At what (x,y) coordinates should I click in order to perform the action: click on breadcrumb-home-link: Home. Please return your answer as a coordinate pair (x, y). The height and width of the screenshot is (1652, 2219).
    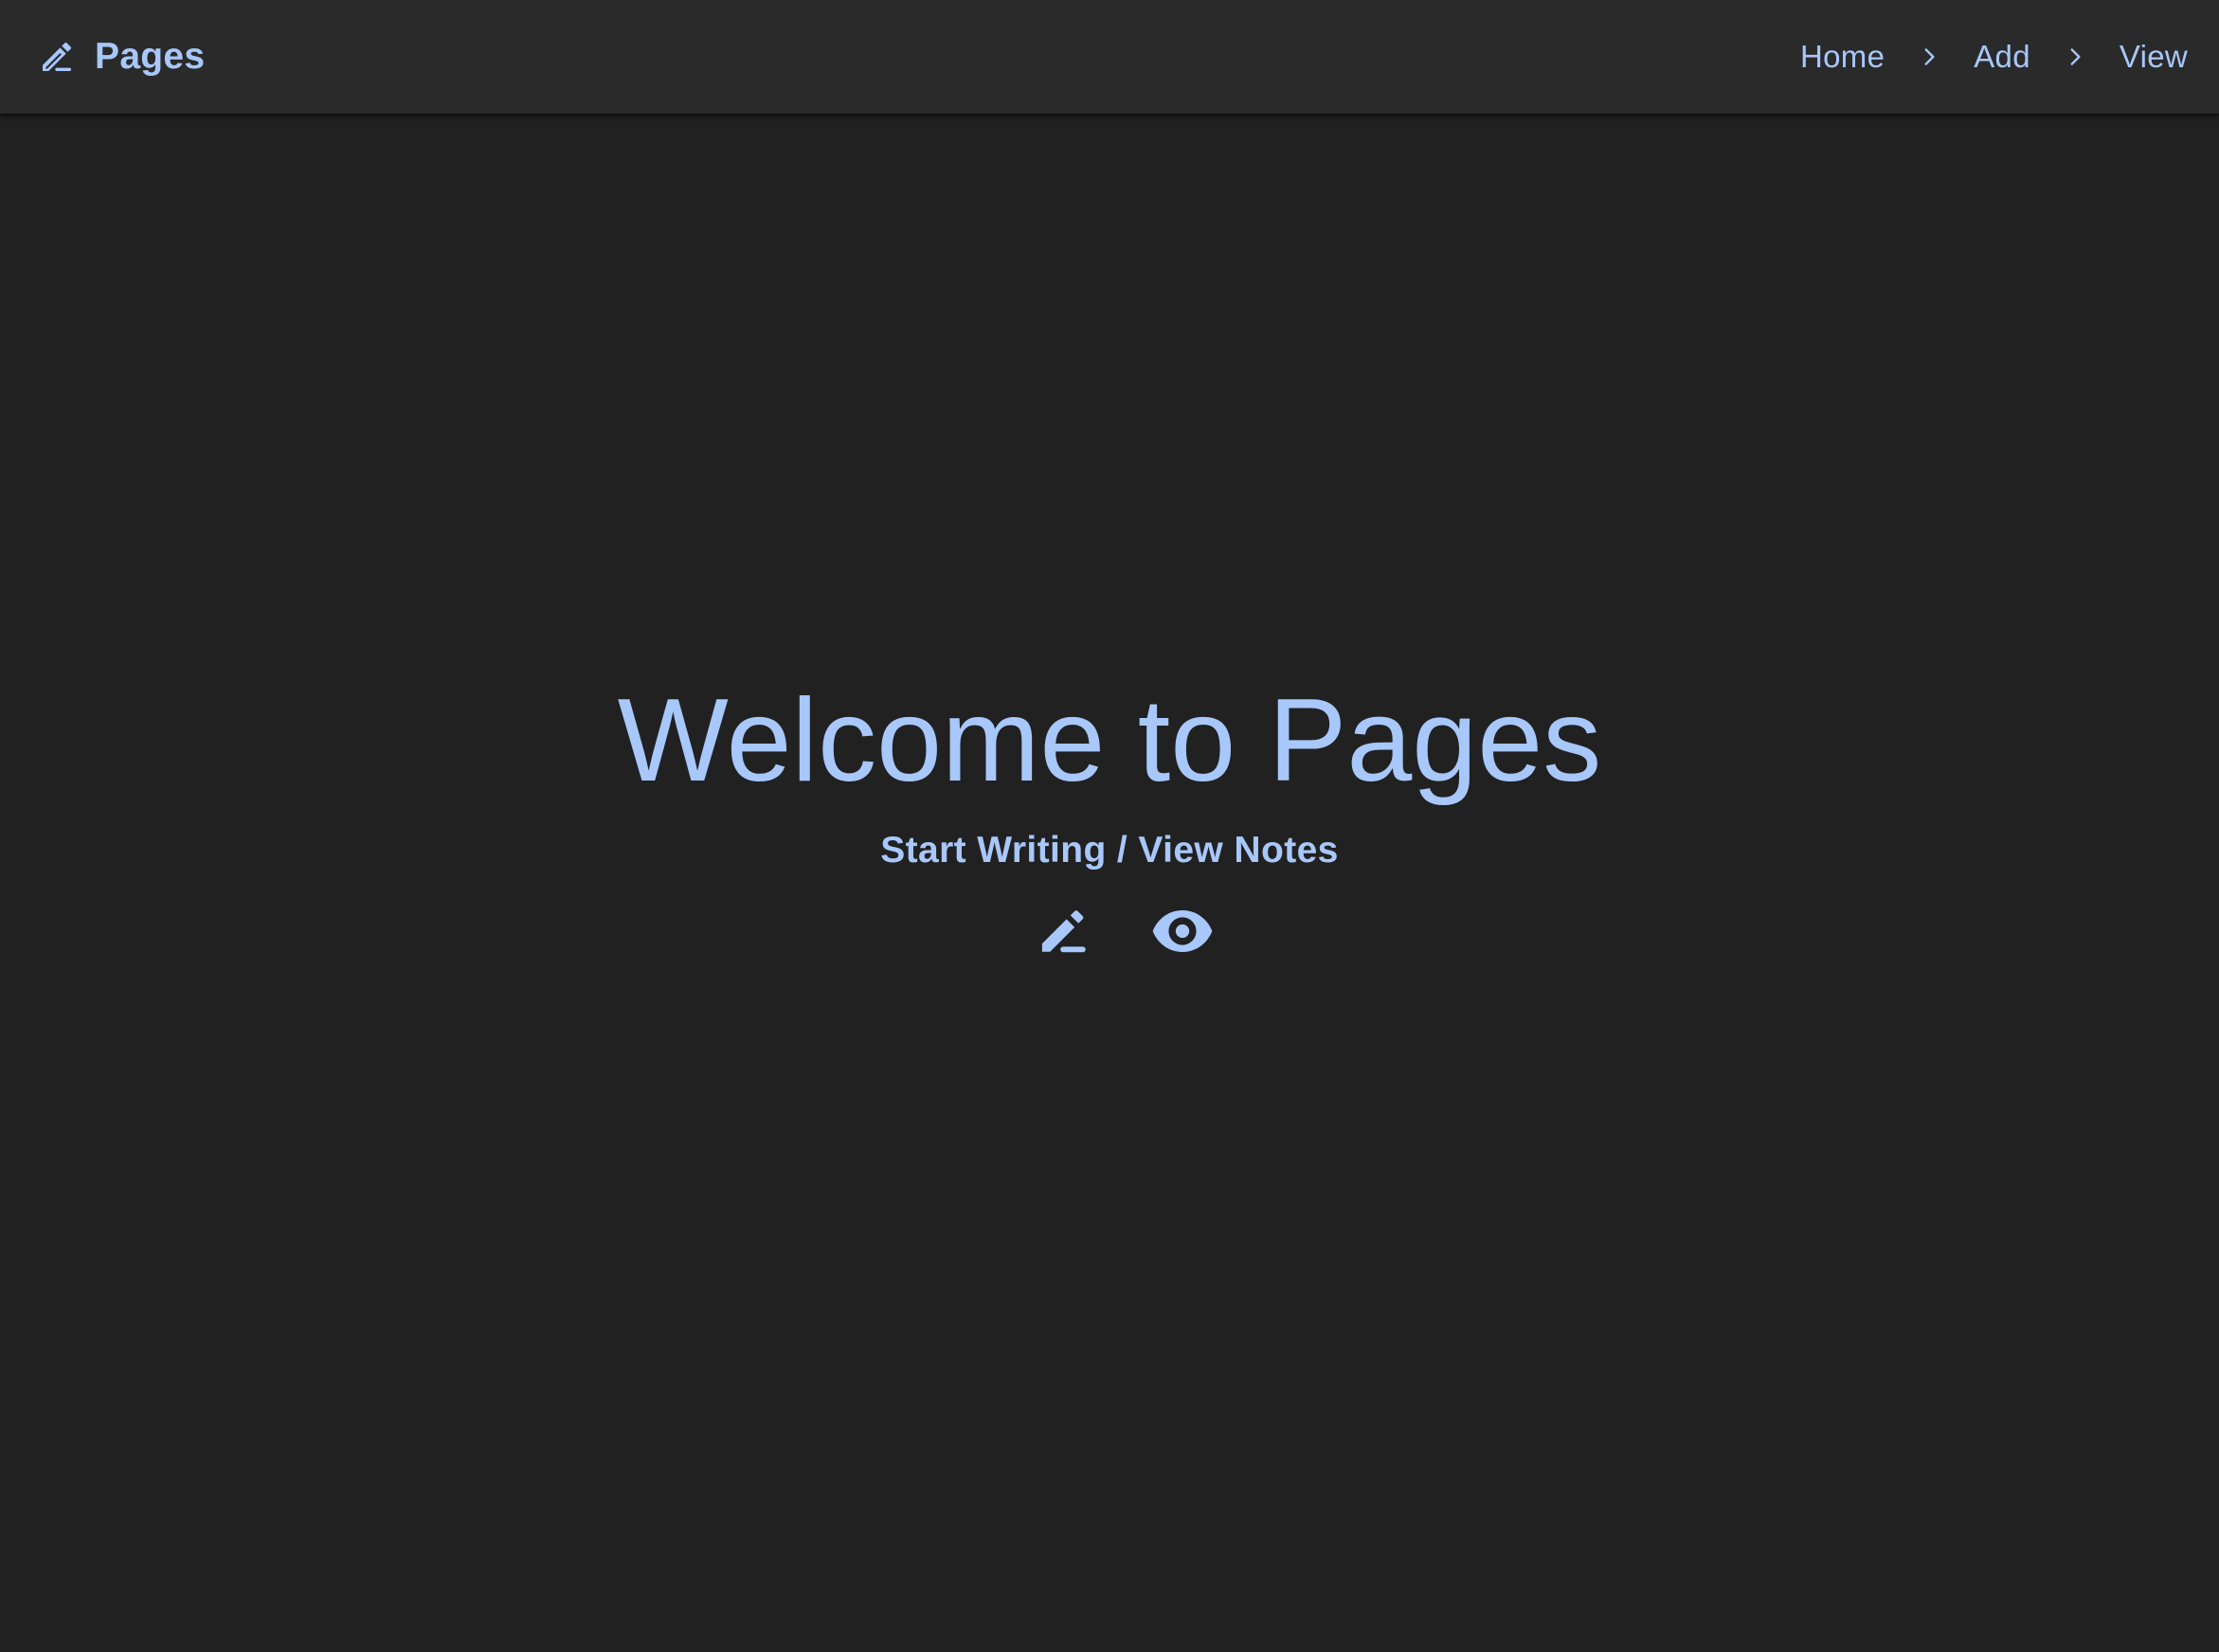
    Looking at the image, I should click on (1842, 57).